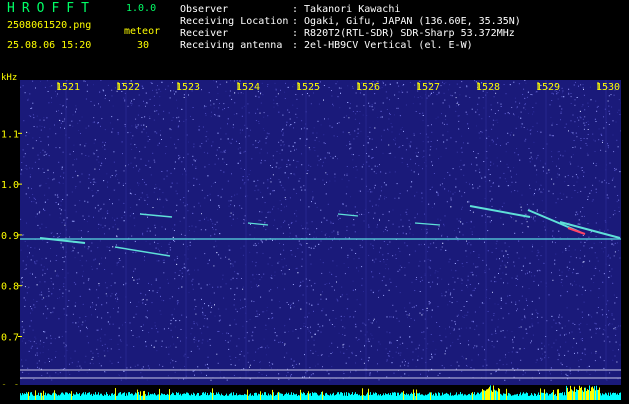 Image resolution: width=629 pixels, height=404 pixels. Describe the element at coordinates (10, 338) in the screenshot. I see `frequency-tick-label: 0.7` at that location.